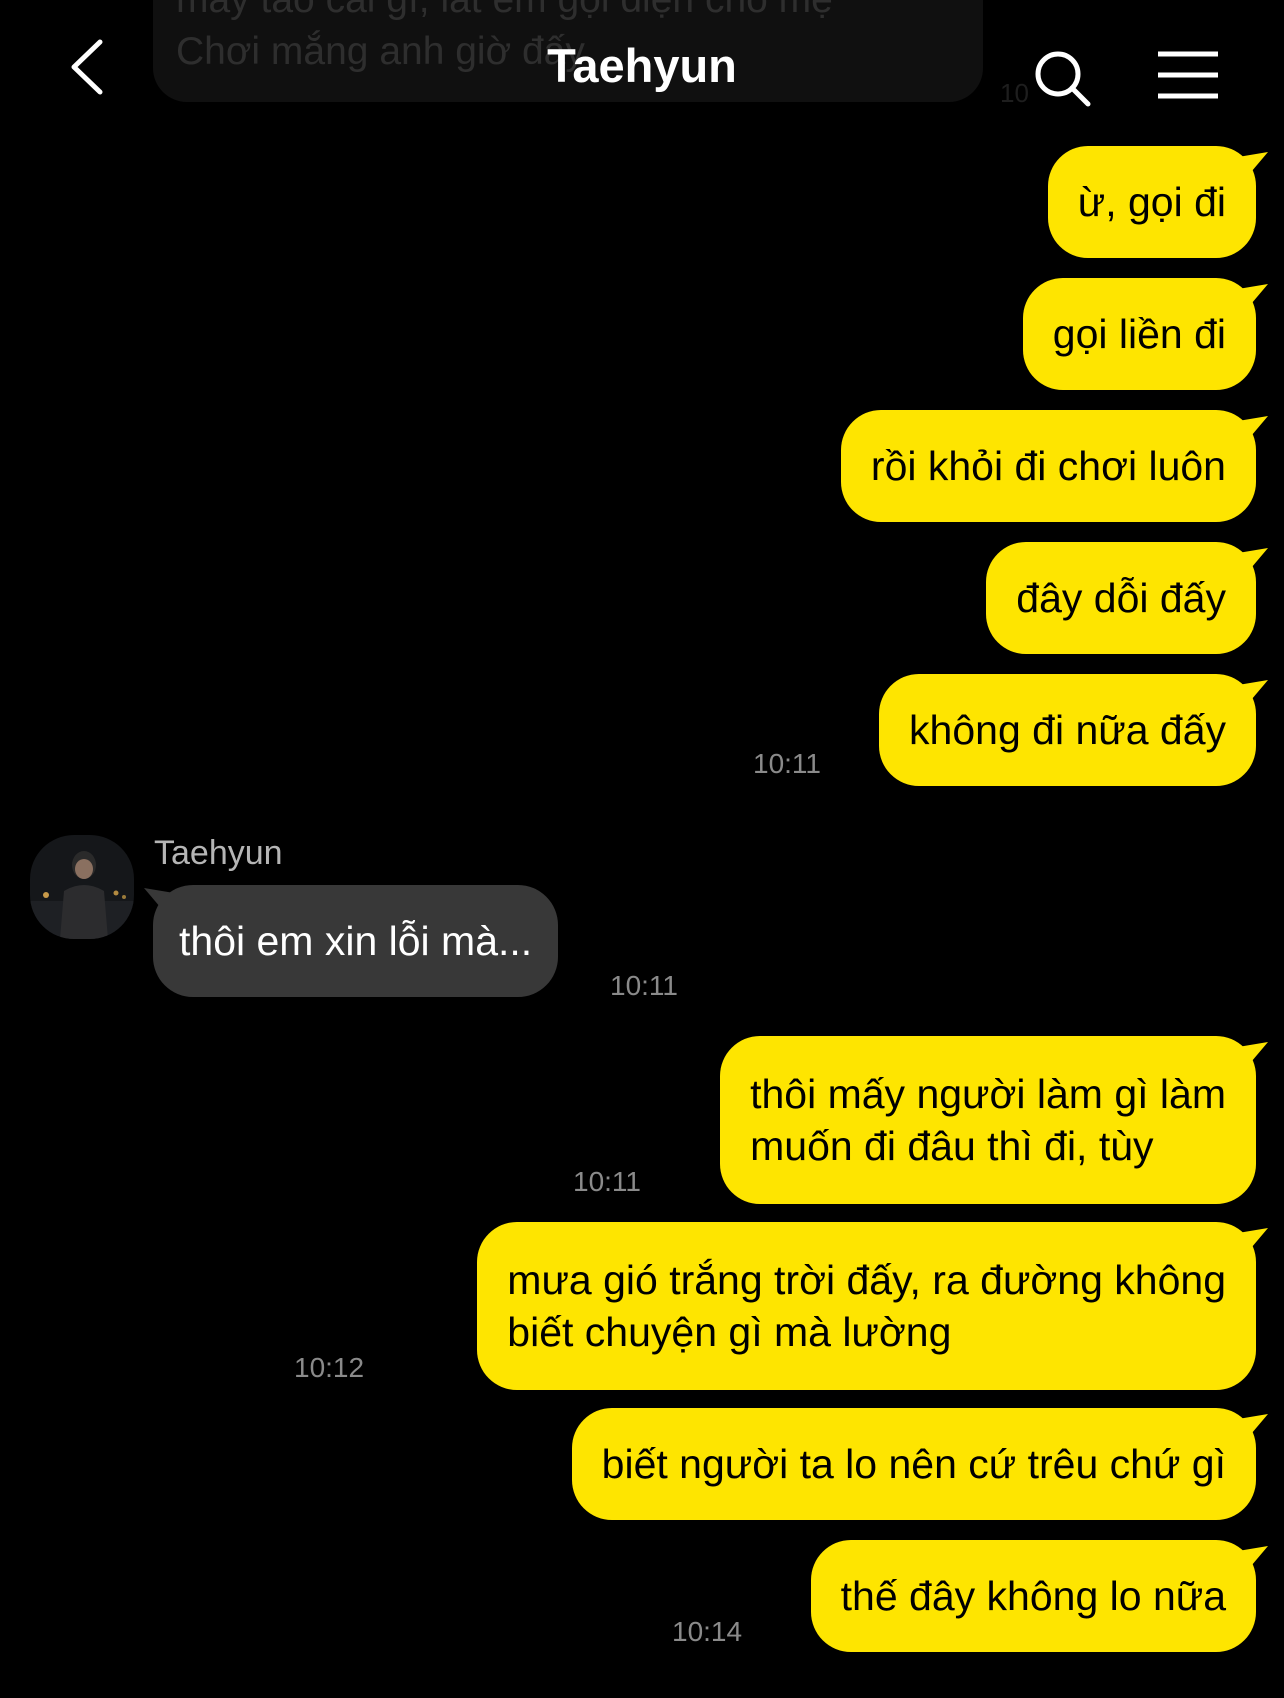 The height and width of the screenshot is (1698, 1284). I want to click on hamburger-menu-icon, so click(1188, 75).